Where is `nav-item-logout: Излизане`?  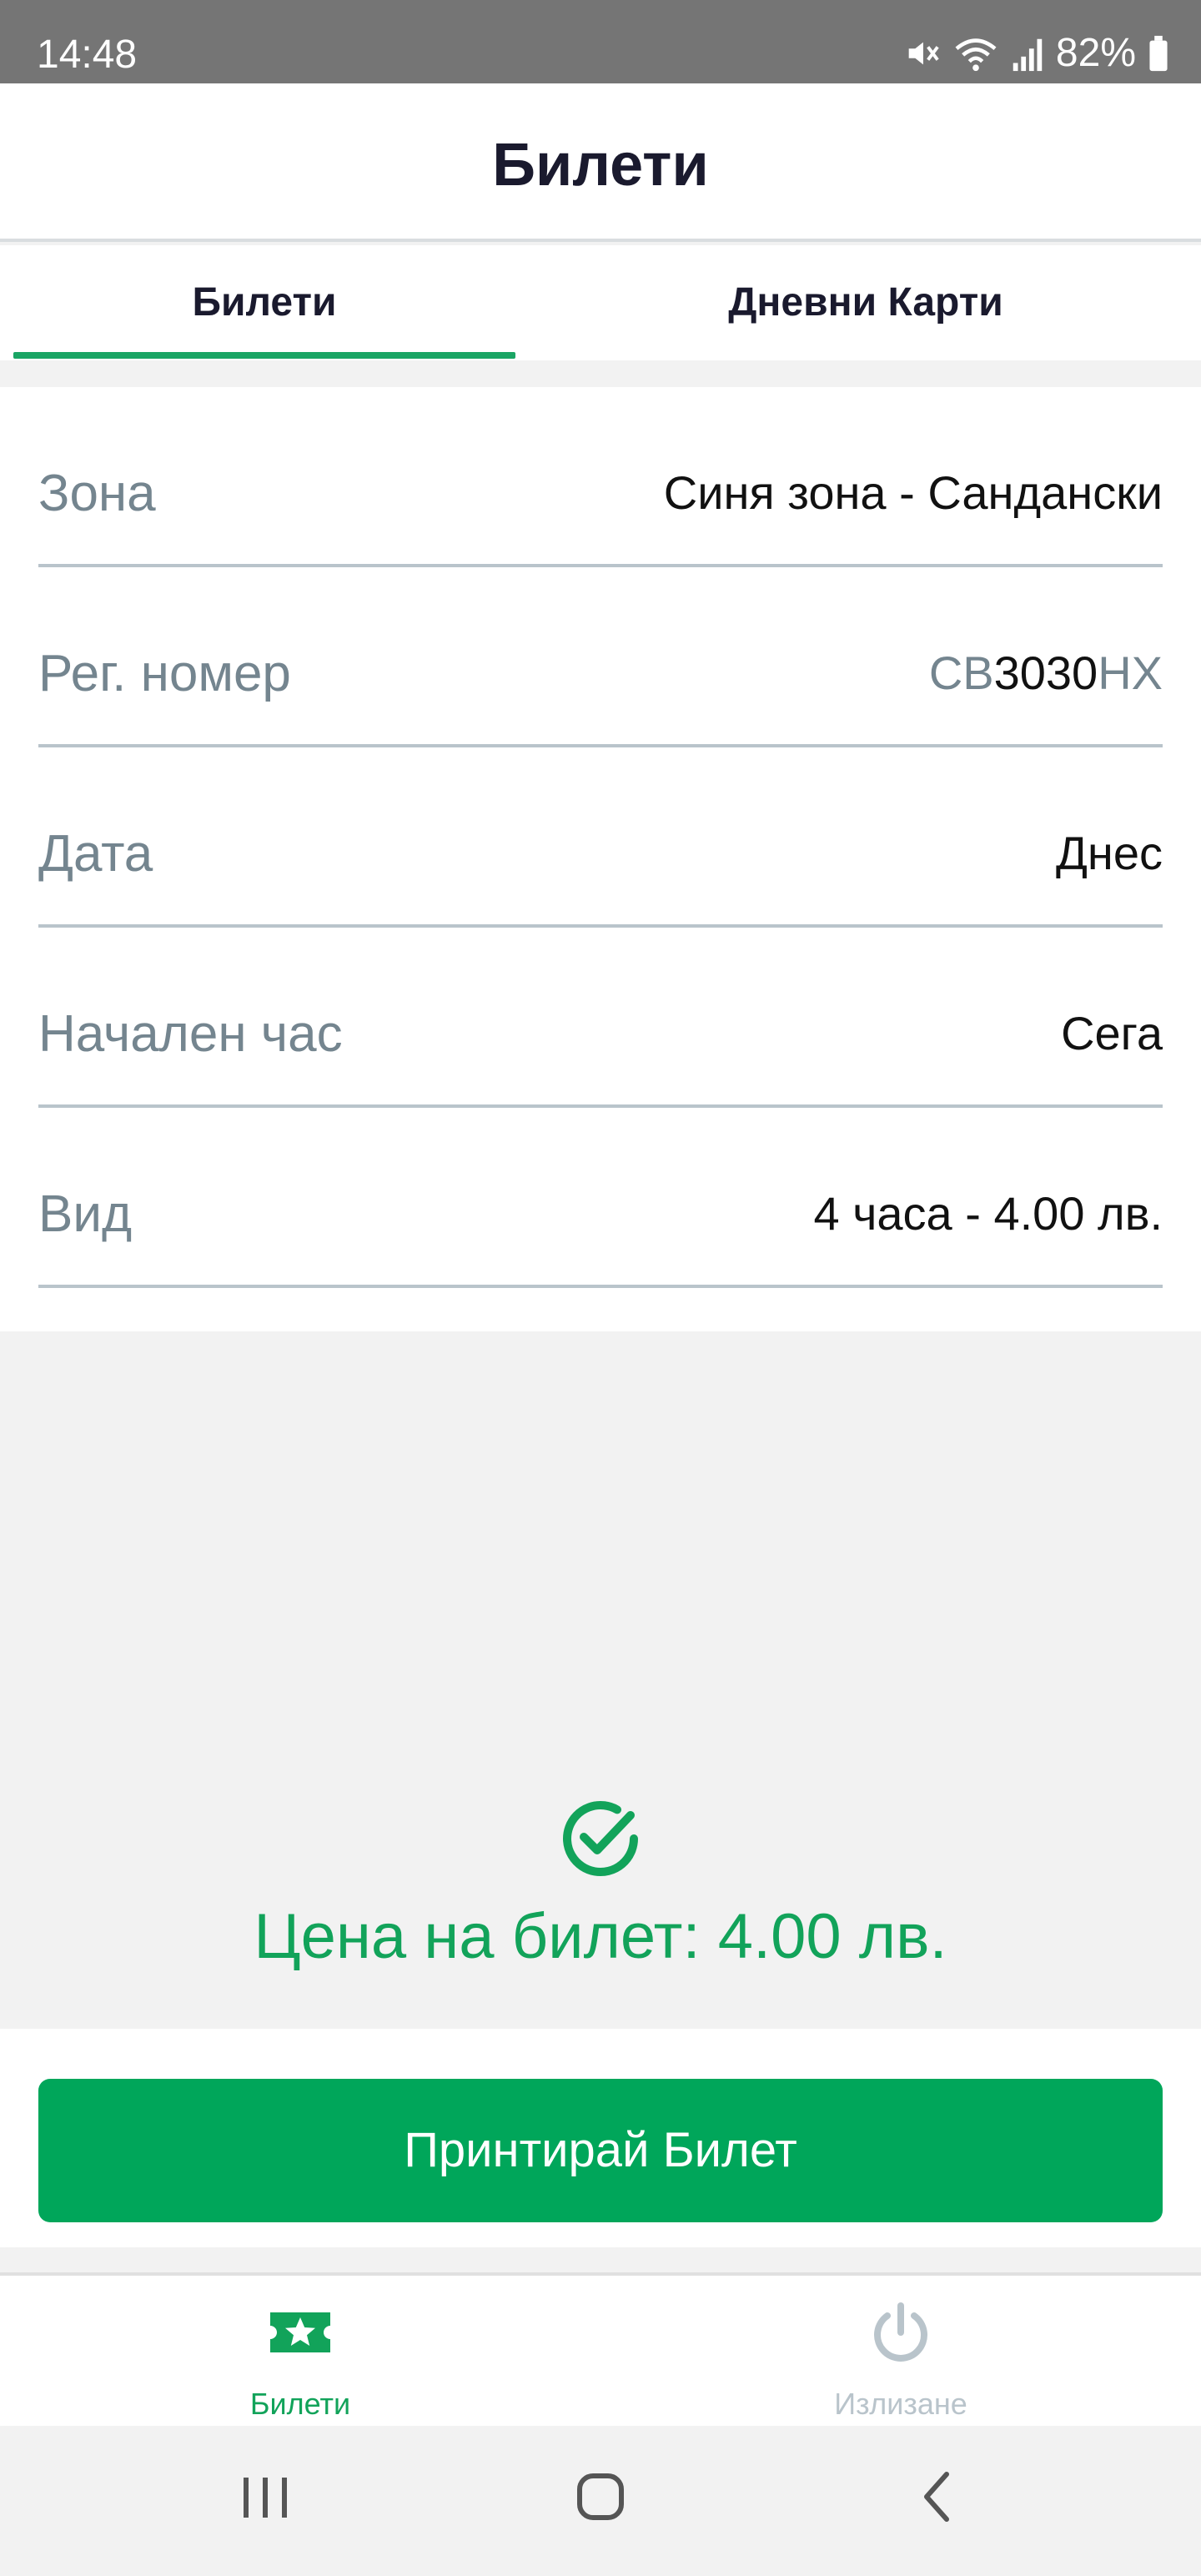
nav-item-logout: Излизане is located at coordinates (901, 2352).